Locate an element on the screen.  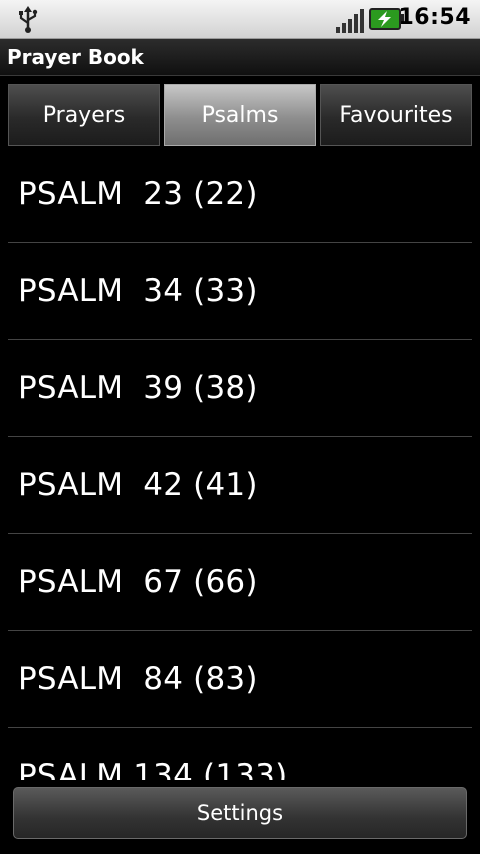
list-item: PSALM 23 (22) is located at coordinates (240, 194).